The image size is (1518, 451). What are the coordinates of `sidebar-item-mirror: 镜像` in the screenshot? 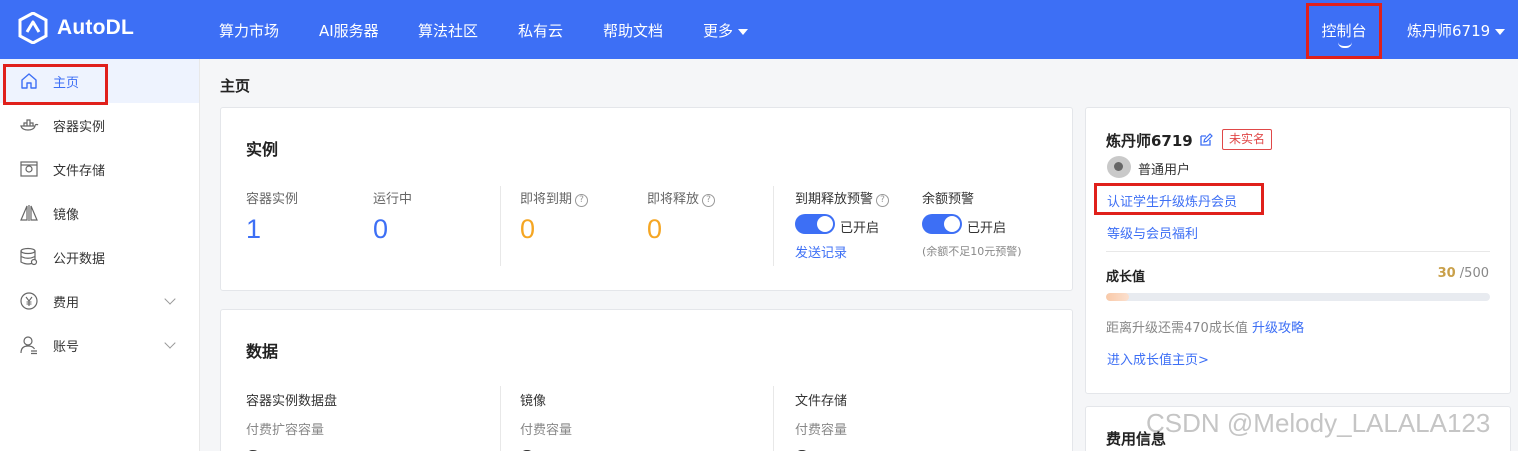 It's located at (99, 213).